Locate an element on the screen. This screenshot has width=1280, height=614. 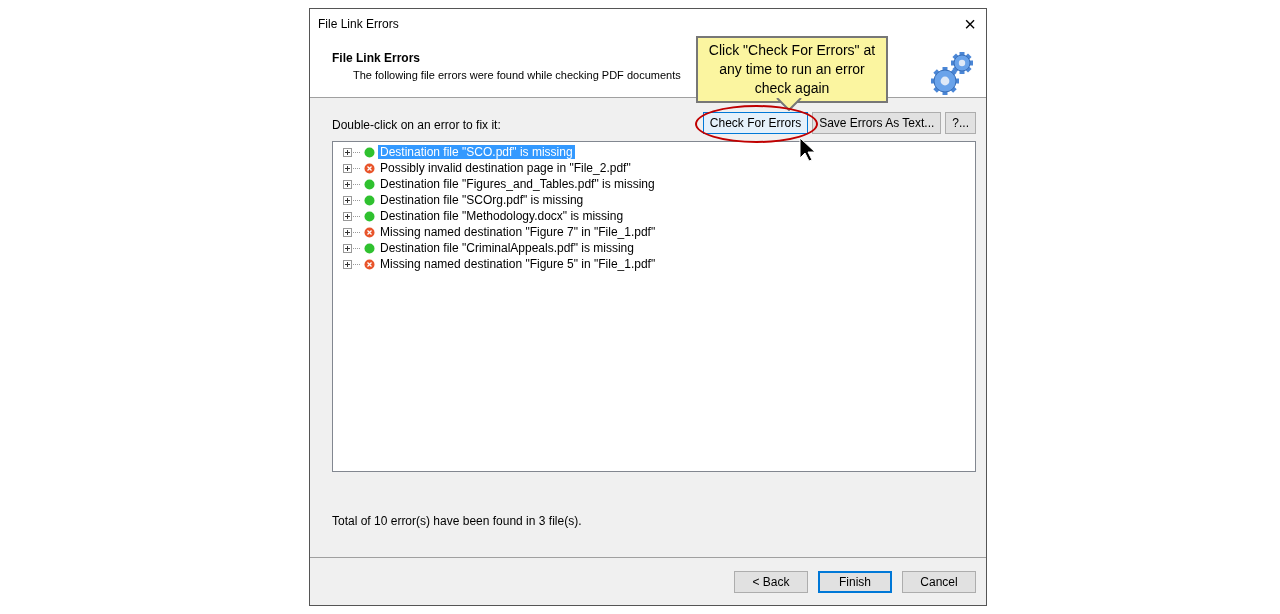
summary-text: Total of 10 error(s) have been found in 3 file(s). is located at coordinates (457, 521).